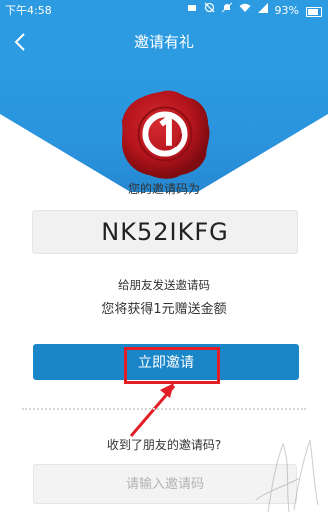  What do you see at coordinates (164, 445) in the screenshot?
I see `received-code-question: 收到了朋友的邀请码?` at bounding box center [164, 445].